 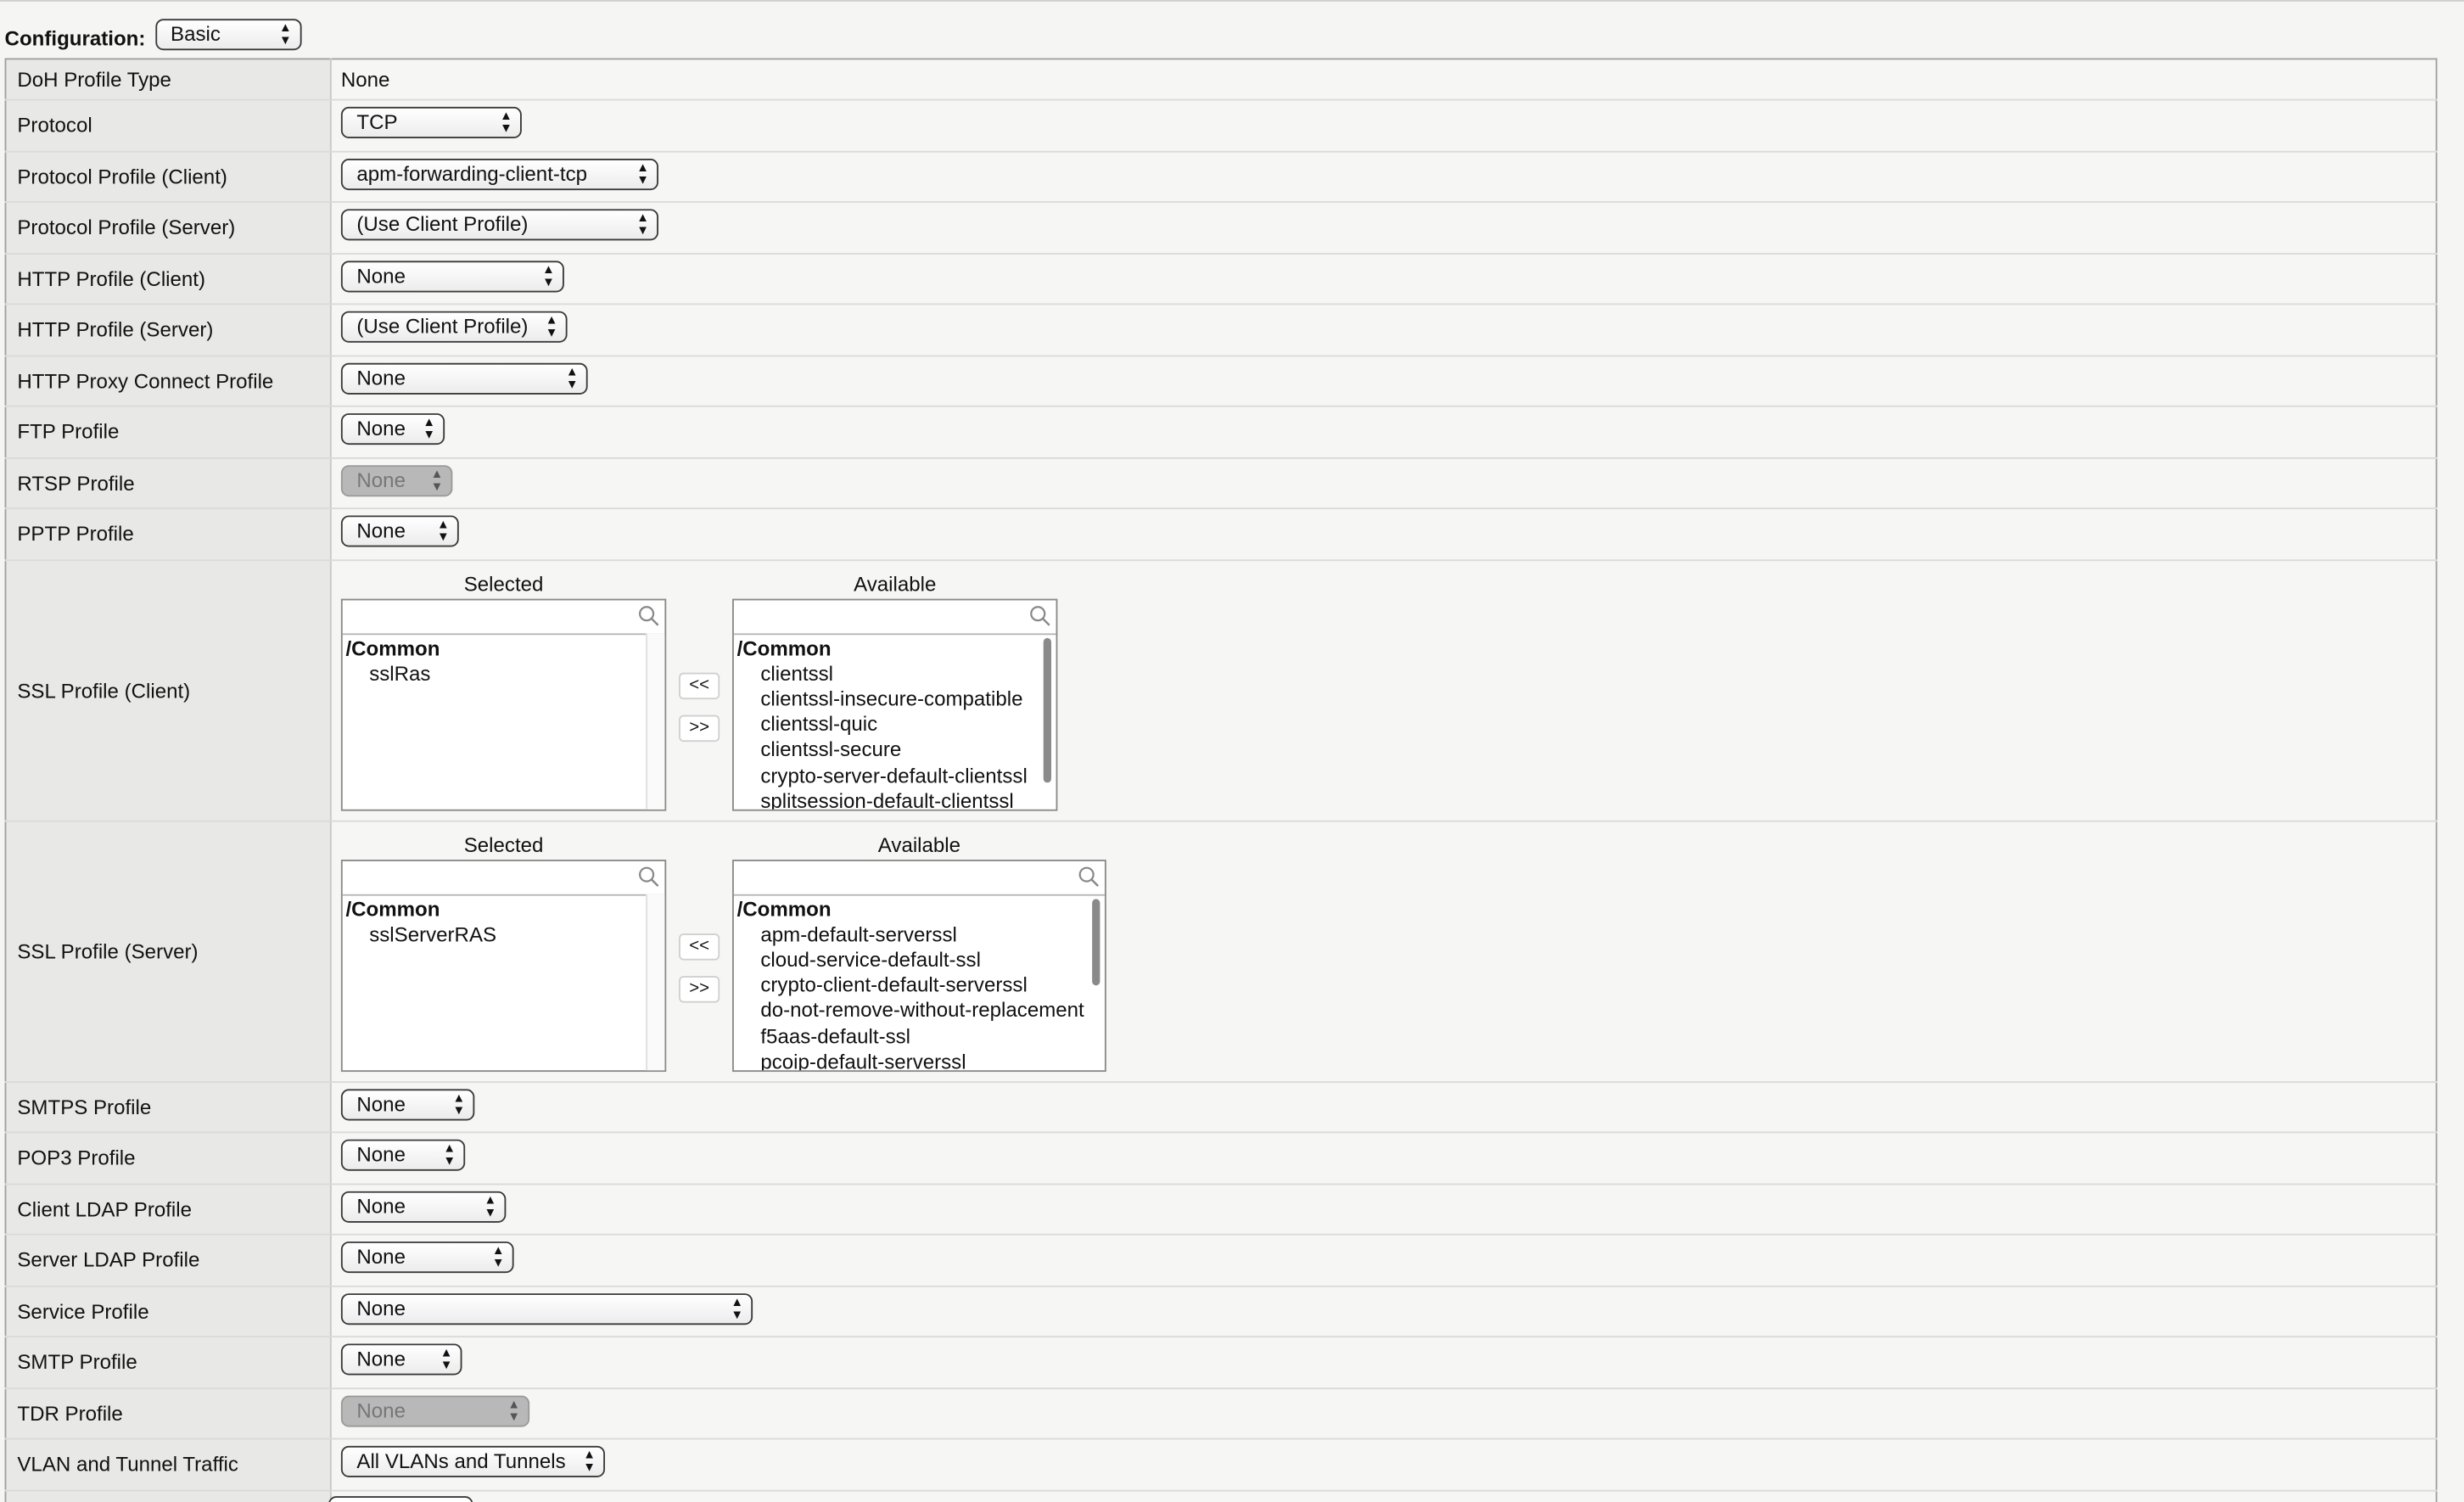 I want to click on list-item: clientssl, so click(x=895, y=674).